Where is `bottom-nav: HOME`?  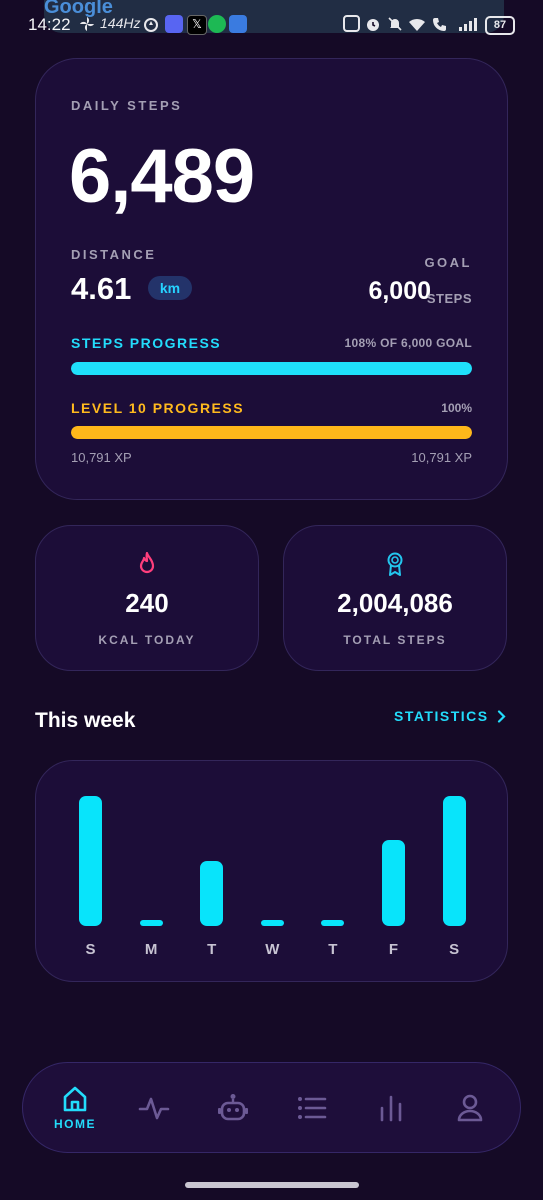 bottom-nav: HOME is located at coordinates (271, 1107).